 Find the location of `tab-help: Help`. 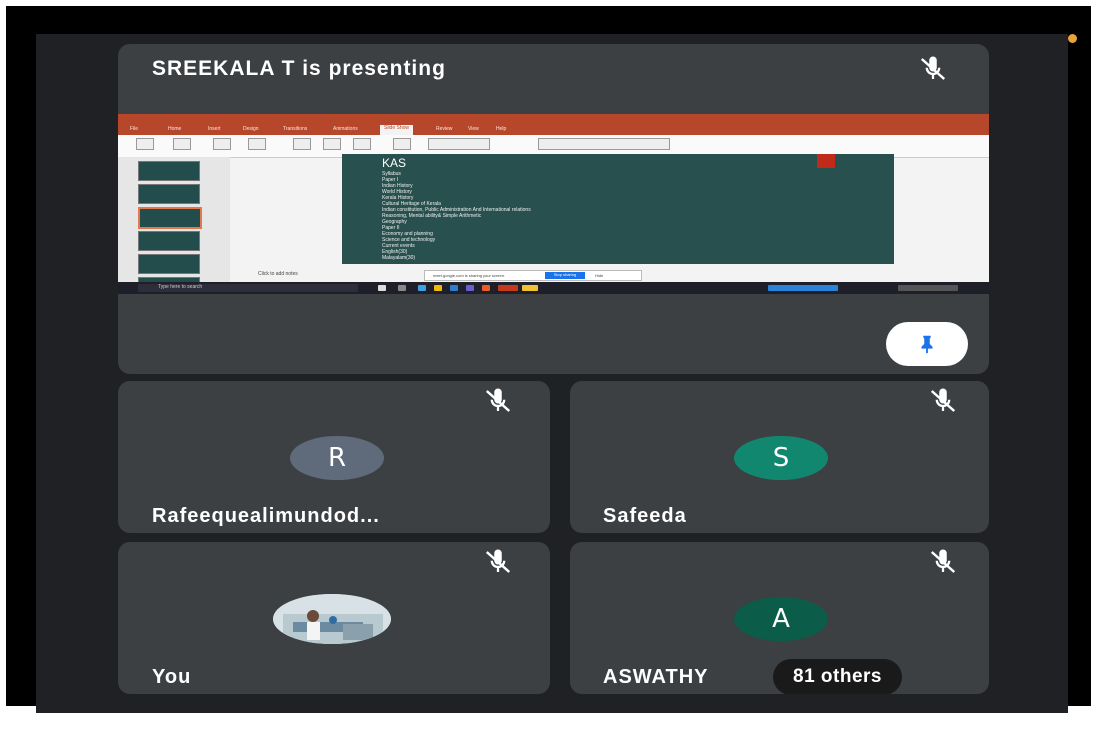

tab-help: Help is located at coordinates (501, 129).